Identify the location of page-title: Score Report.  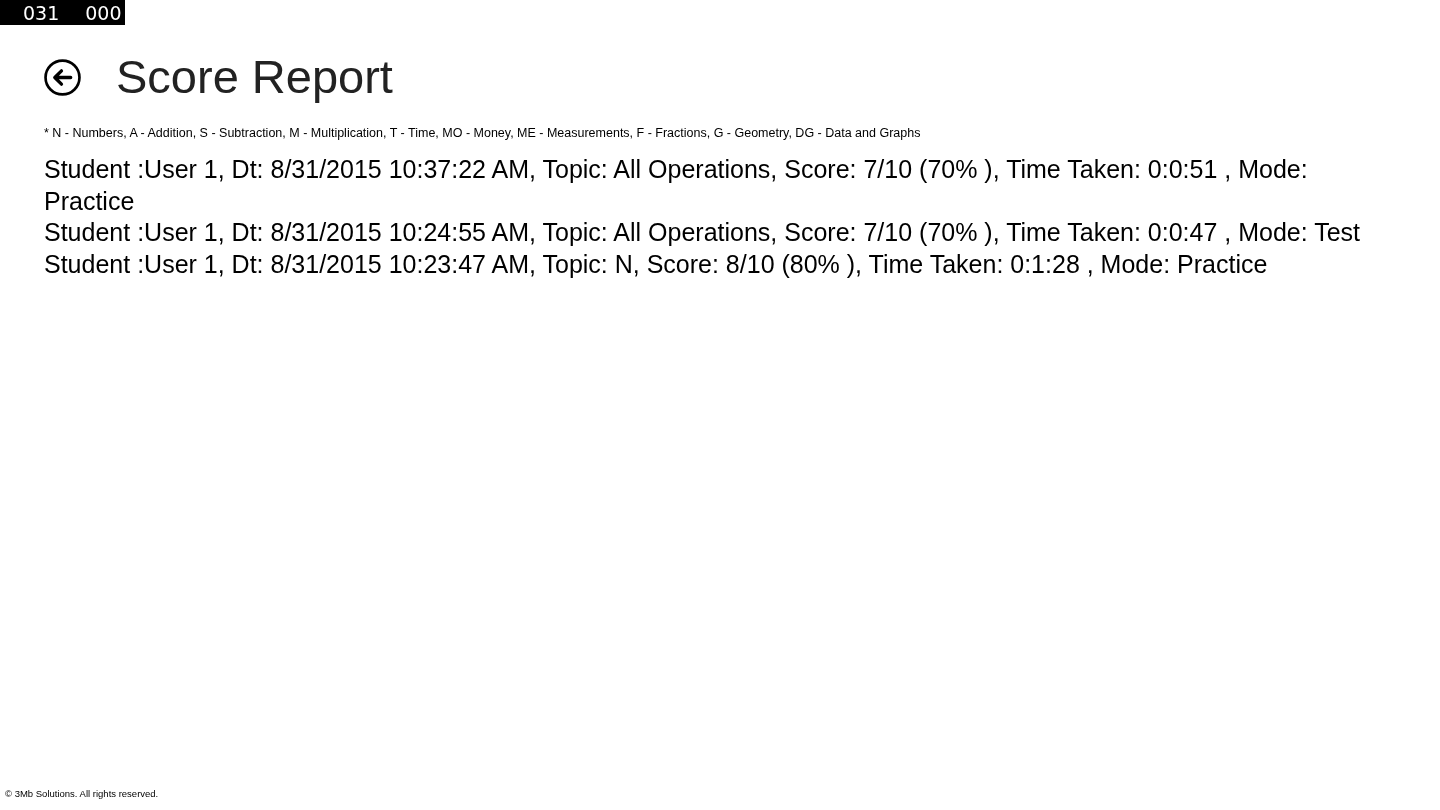
(254, 77).